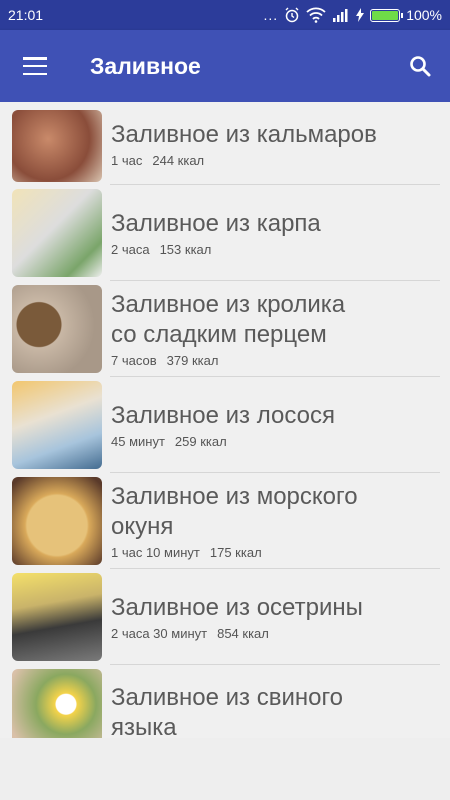  Describe the element at coordinates (353, 15) in the screenshot. I see `status-icons: ... 100%` at that location.